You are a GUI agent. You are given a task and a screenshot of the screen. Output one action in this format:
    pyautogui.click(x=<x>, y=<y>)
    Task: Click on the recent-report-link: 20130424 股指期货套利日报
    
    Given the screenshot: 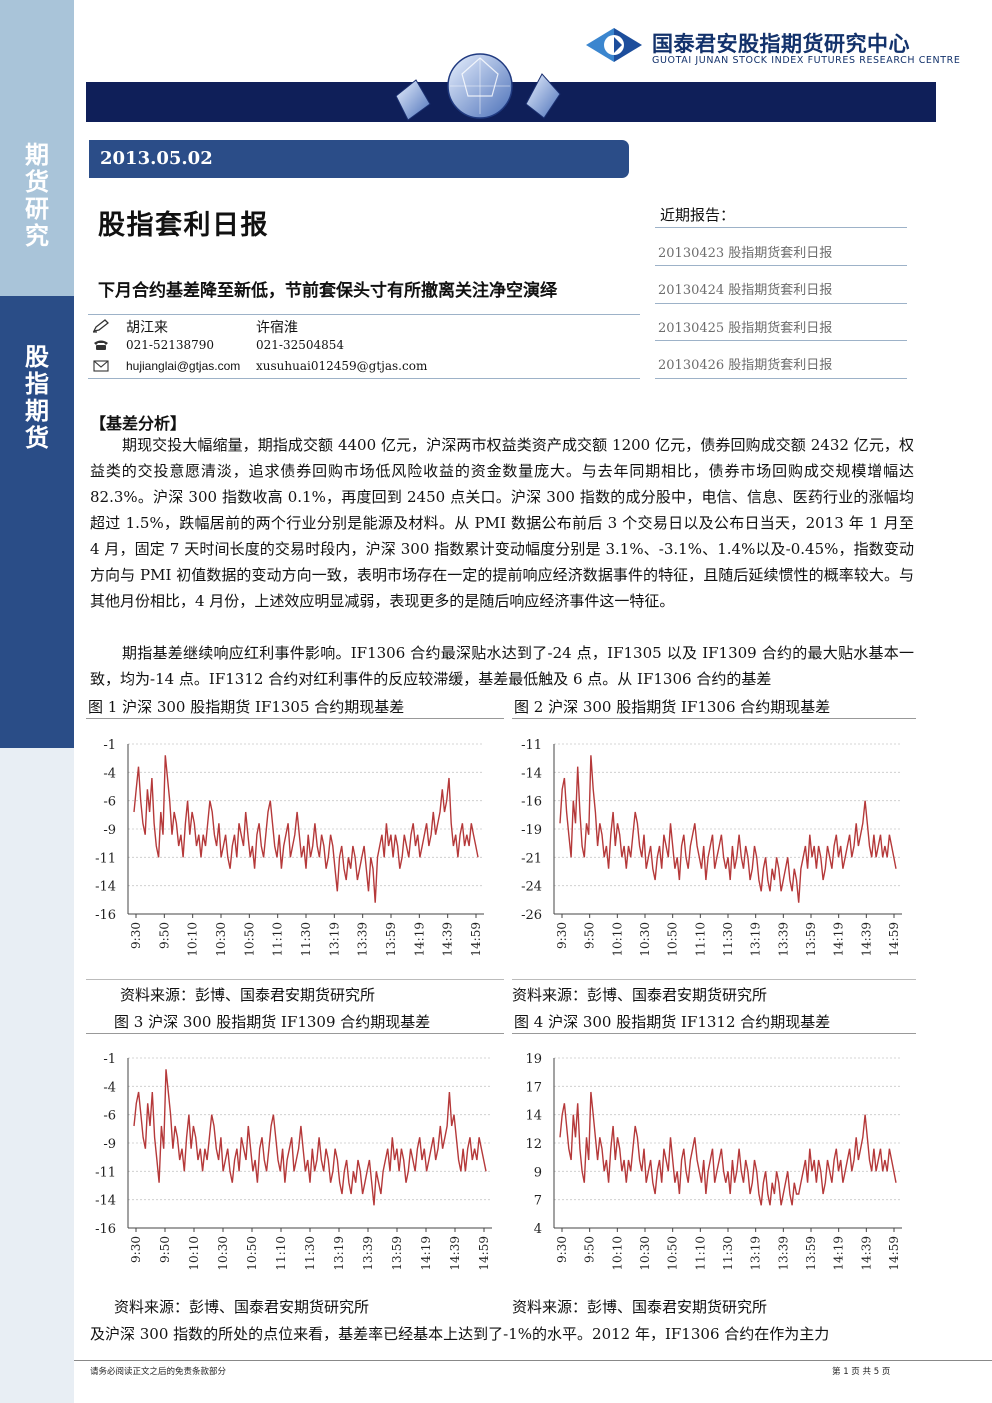 What is the action you would take?
    pyautogui.click(x=745, y=288)
    